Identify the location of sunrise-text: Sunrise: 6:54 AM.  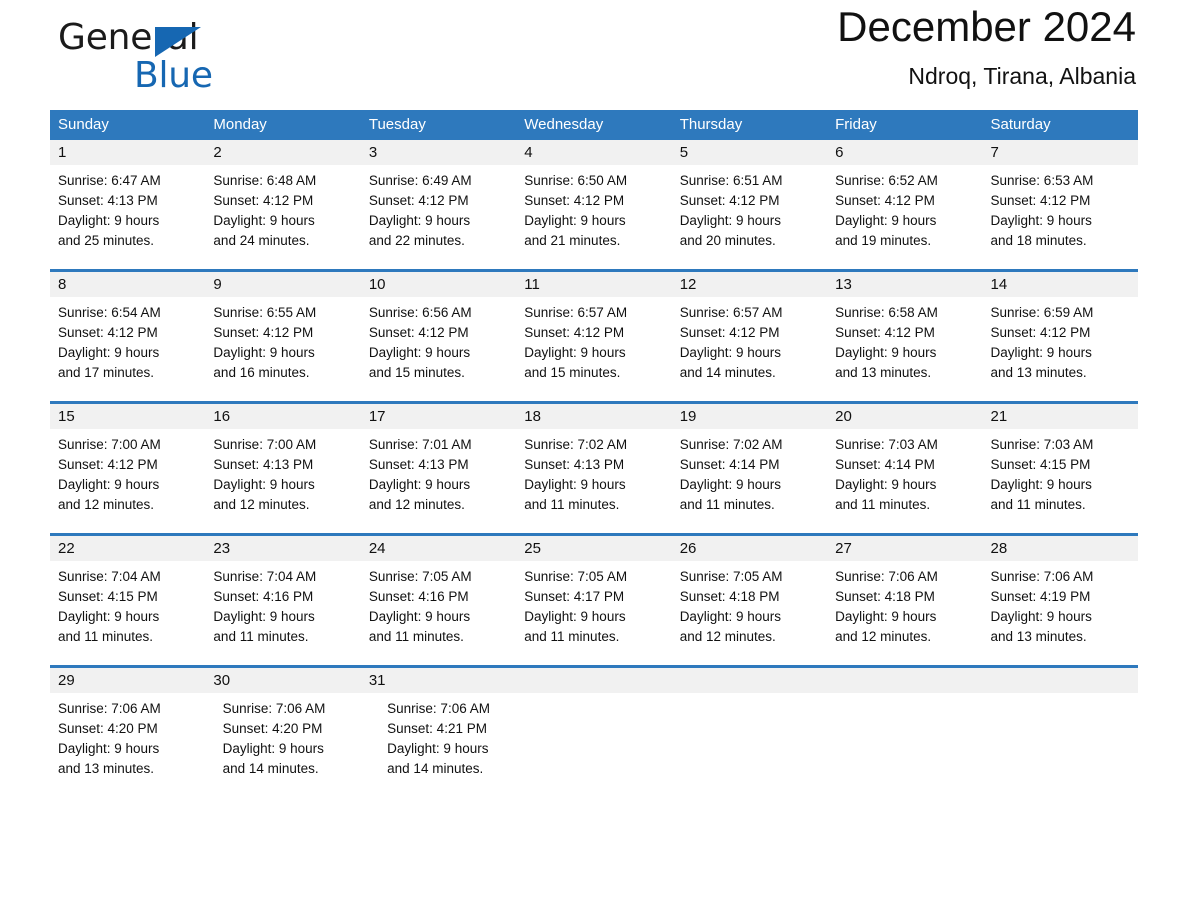
(109, 312).